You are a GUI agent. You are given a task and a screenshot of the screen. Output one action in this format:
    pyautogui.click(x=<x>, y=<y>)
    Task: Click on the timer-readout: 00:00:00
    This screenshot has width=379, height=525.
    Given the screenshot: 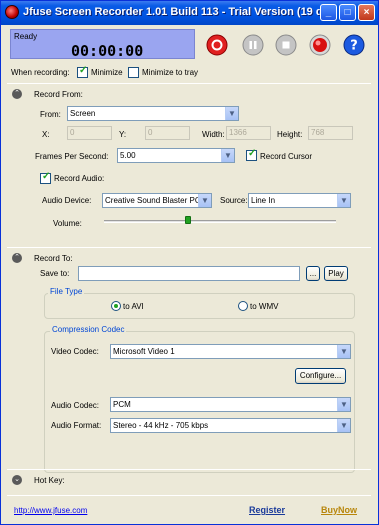 What is the action you would take?
    pyautogui.click(x=107, y=51)
    